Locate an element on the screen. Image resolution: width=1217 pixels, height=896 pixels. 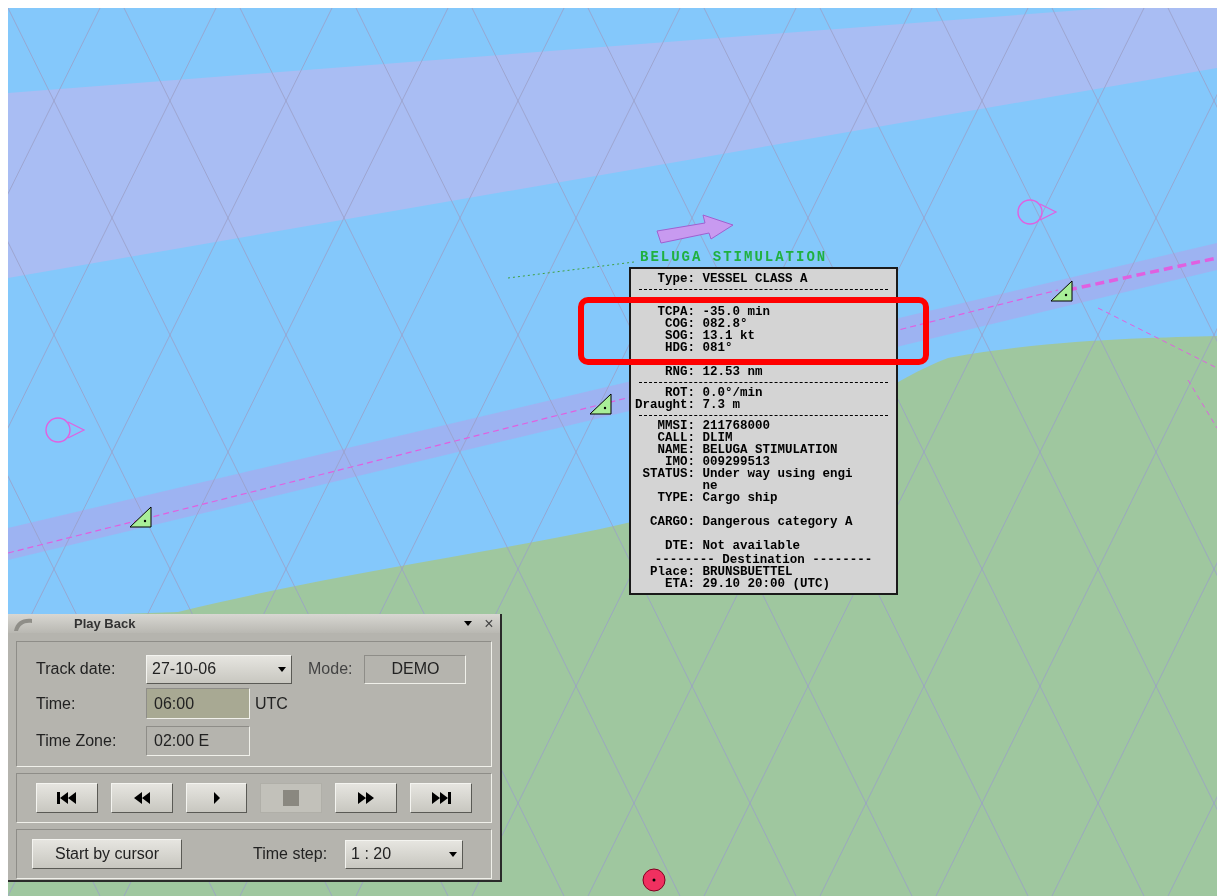
field-label: Time Zone: is located at coordinates (77, 740).